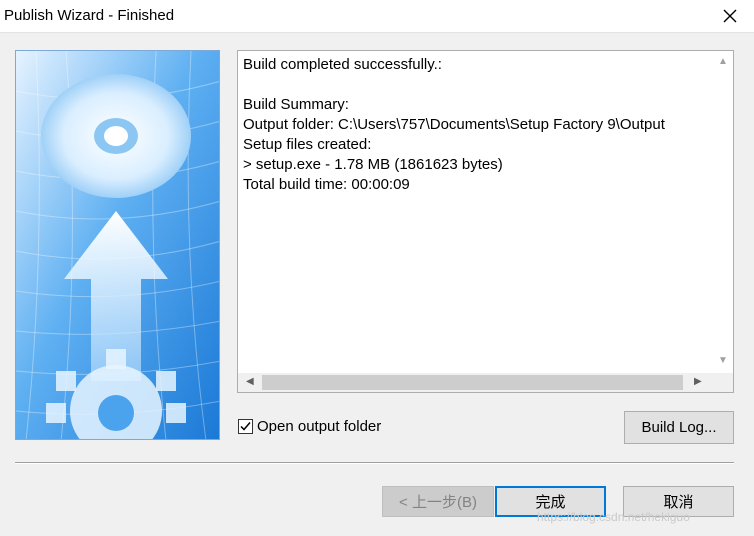  I want to click on scrollbar-corner, so click(723, 382).